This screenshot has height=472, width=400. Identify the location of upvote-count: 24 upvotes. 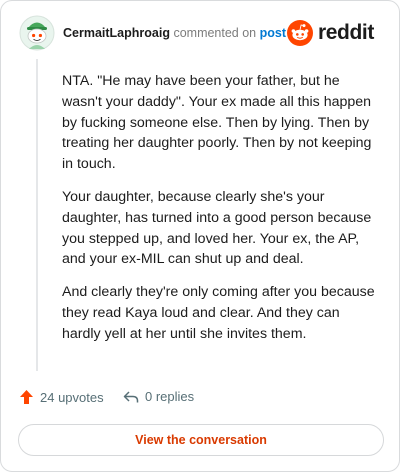
(61, 397).